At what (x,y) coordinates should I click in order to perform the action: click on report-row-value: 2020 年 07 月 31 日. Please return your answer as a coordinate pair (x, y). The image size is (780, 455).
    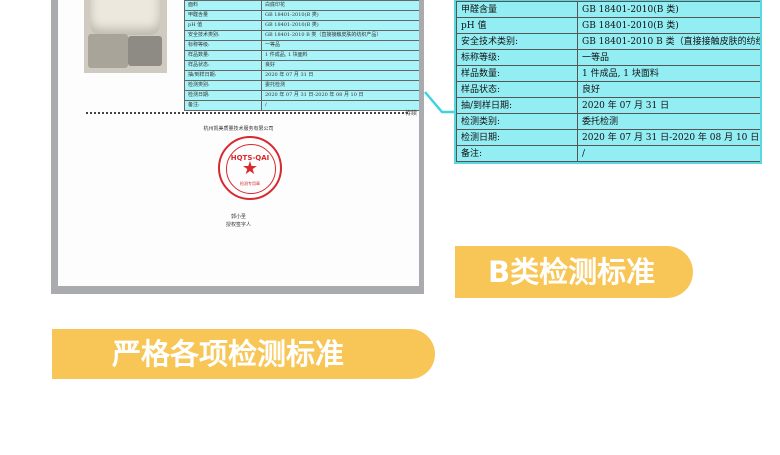
    Looking at the image, I should click on (340, 75).